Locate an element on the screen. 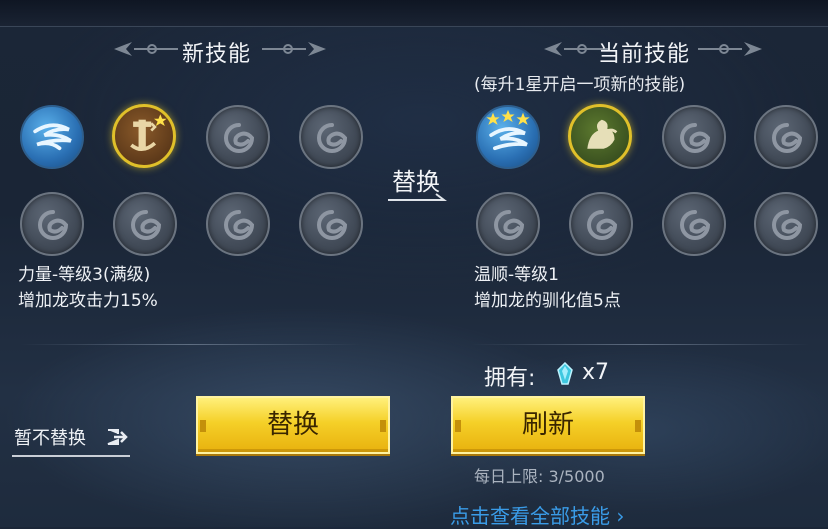  current-skill-note: (每升1星开启一项新的技能) is located at coordinates (580, 85).